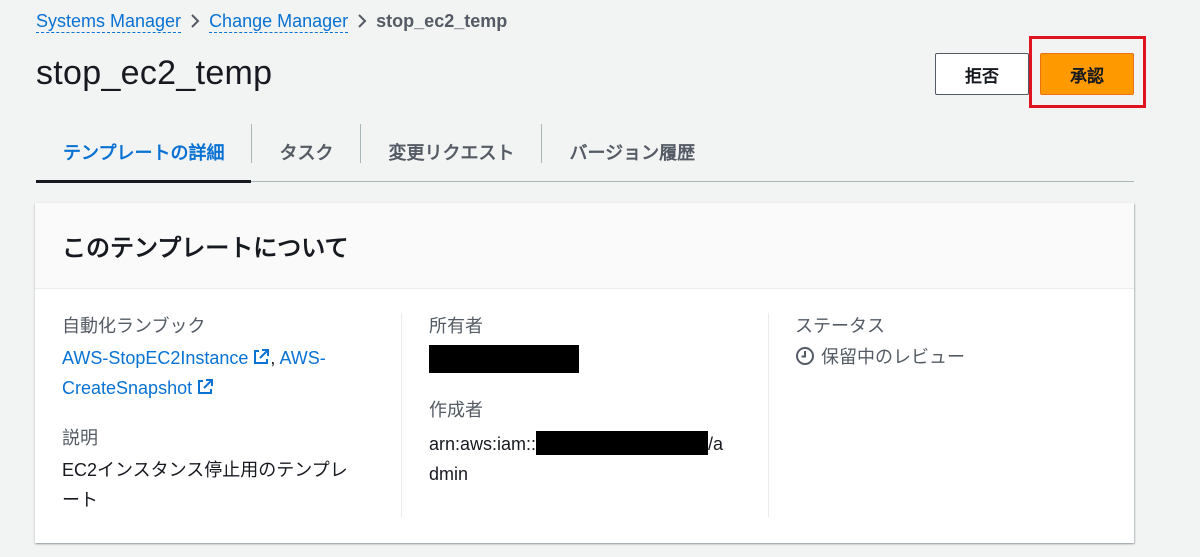 The image size is (1200, 557). I want to click on status-value: 保留中のレビュー, so click(893, 357).